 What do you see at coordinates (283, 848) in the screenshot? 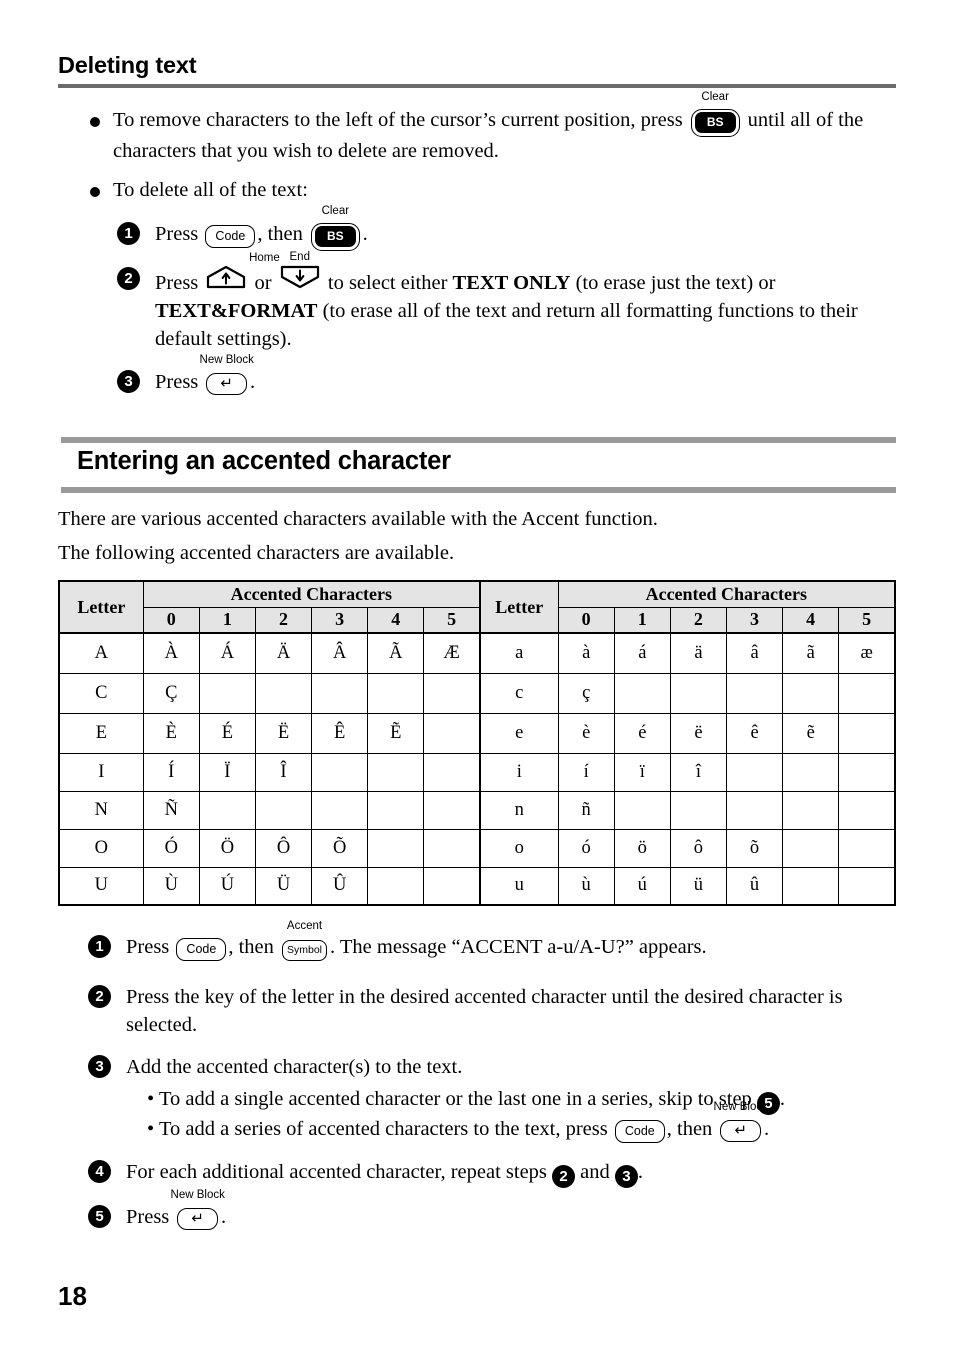
I see `cell-accent-upper-2: Ô` at bounding box center [283, 848].